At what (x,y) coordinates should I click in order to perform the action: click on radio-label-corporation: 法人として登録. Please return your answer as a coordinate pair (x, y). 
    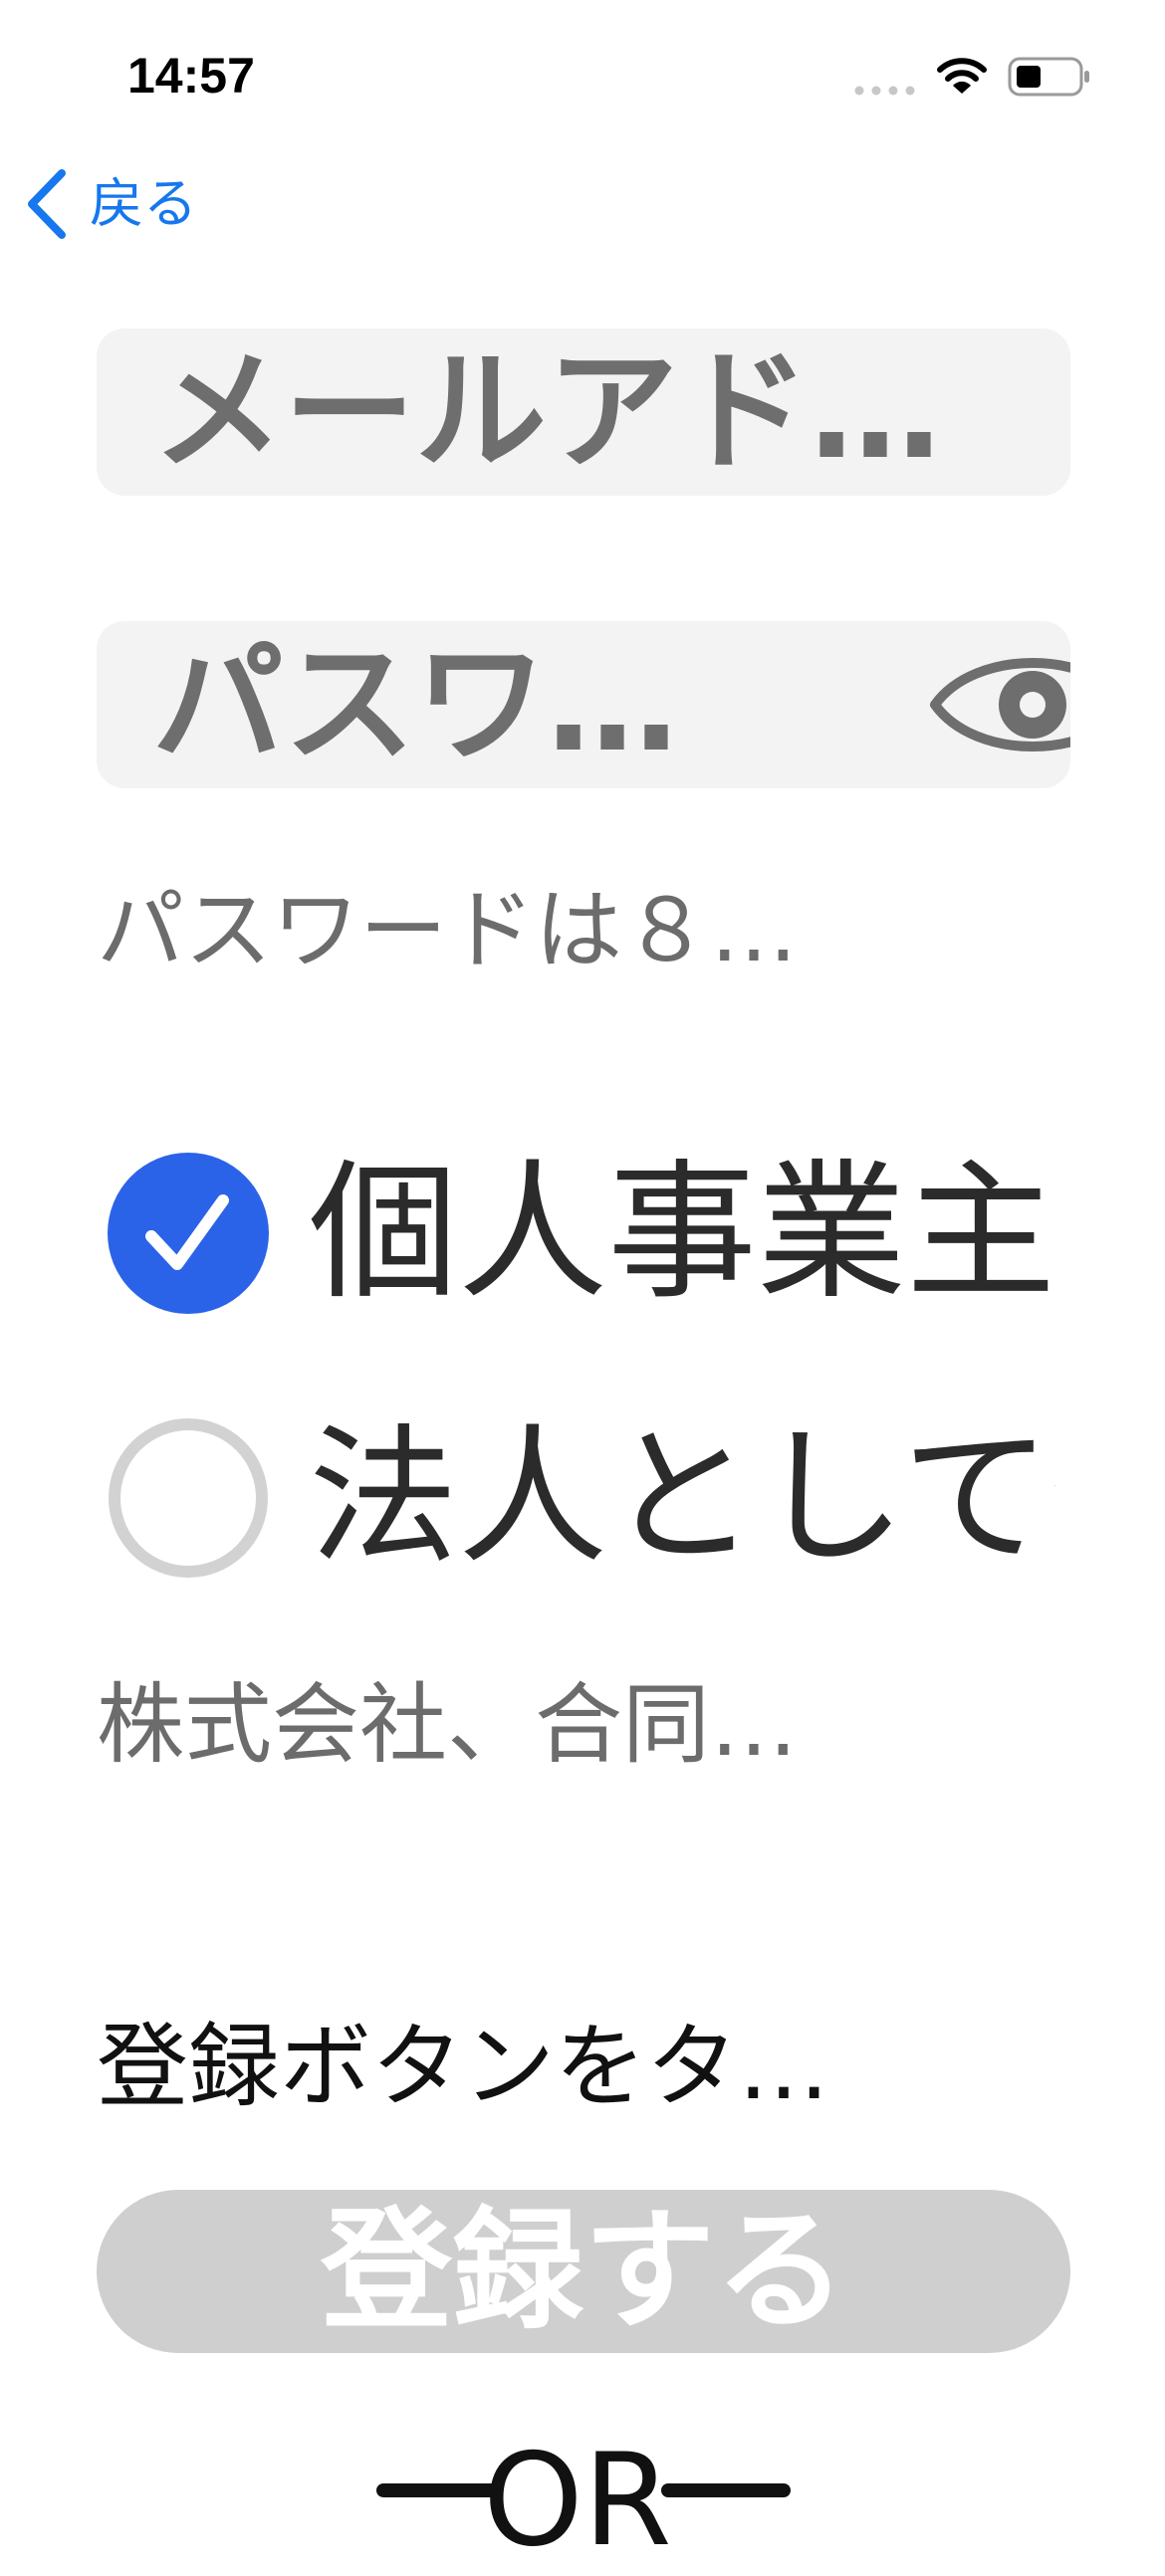
    Looking at the image, I should click on (682, 1498).